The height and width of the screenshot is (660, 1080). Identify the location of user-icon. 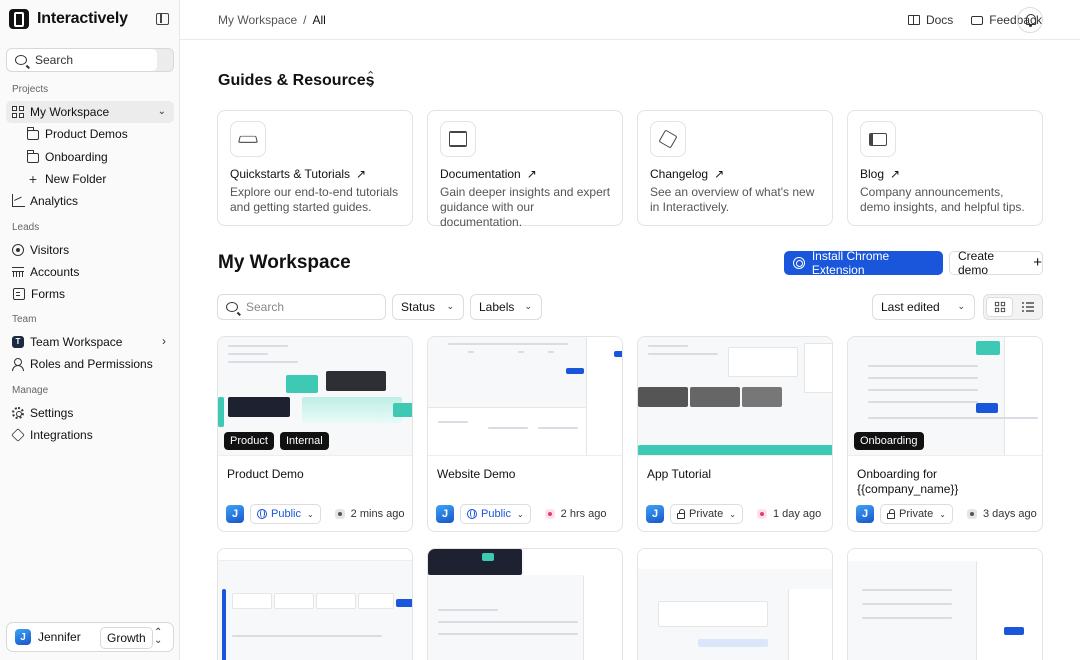
(18, 364).